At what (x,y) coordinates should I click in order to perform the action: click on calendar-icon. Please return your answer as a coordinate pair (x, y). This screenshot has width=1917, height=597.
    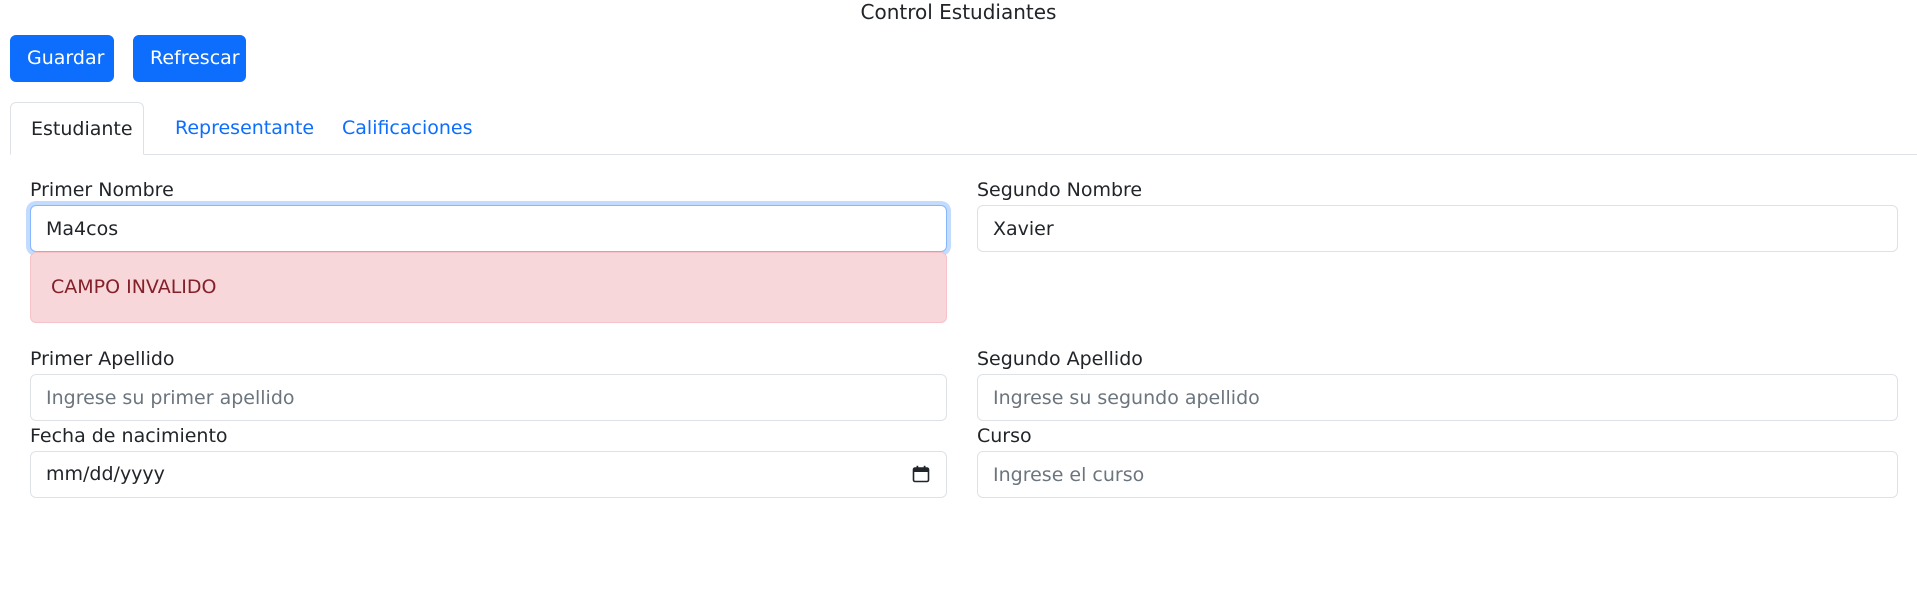
    Looking at the image, I should click on (921, 474).